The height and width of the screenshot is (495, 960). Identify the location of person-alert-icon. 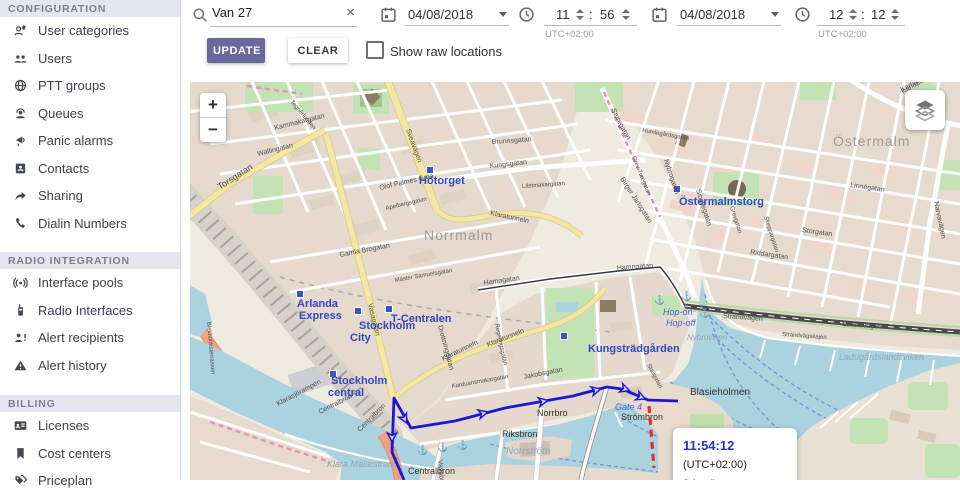
(20, 338).